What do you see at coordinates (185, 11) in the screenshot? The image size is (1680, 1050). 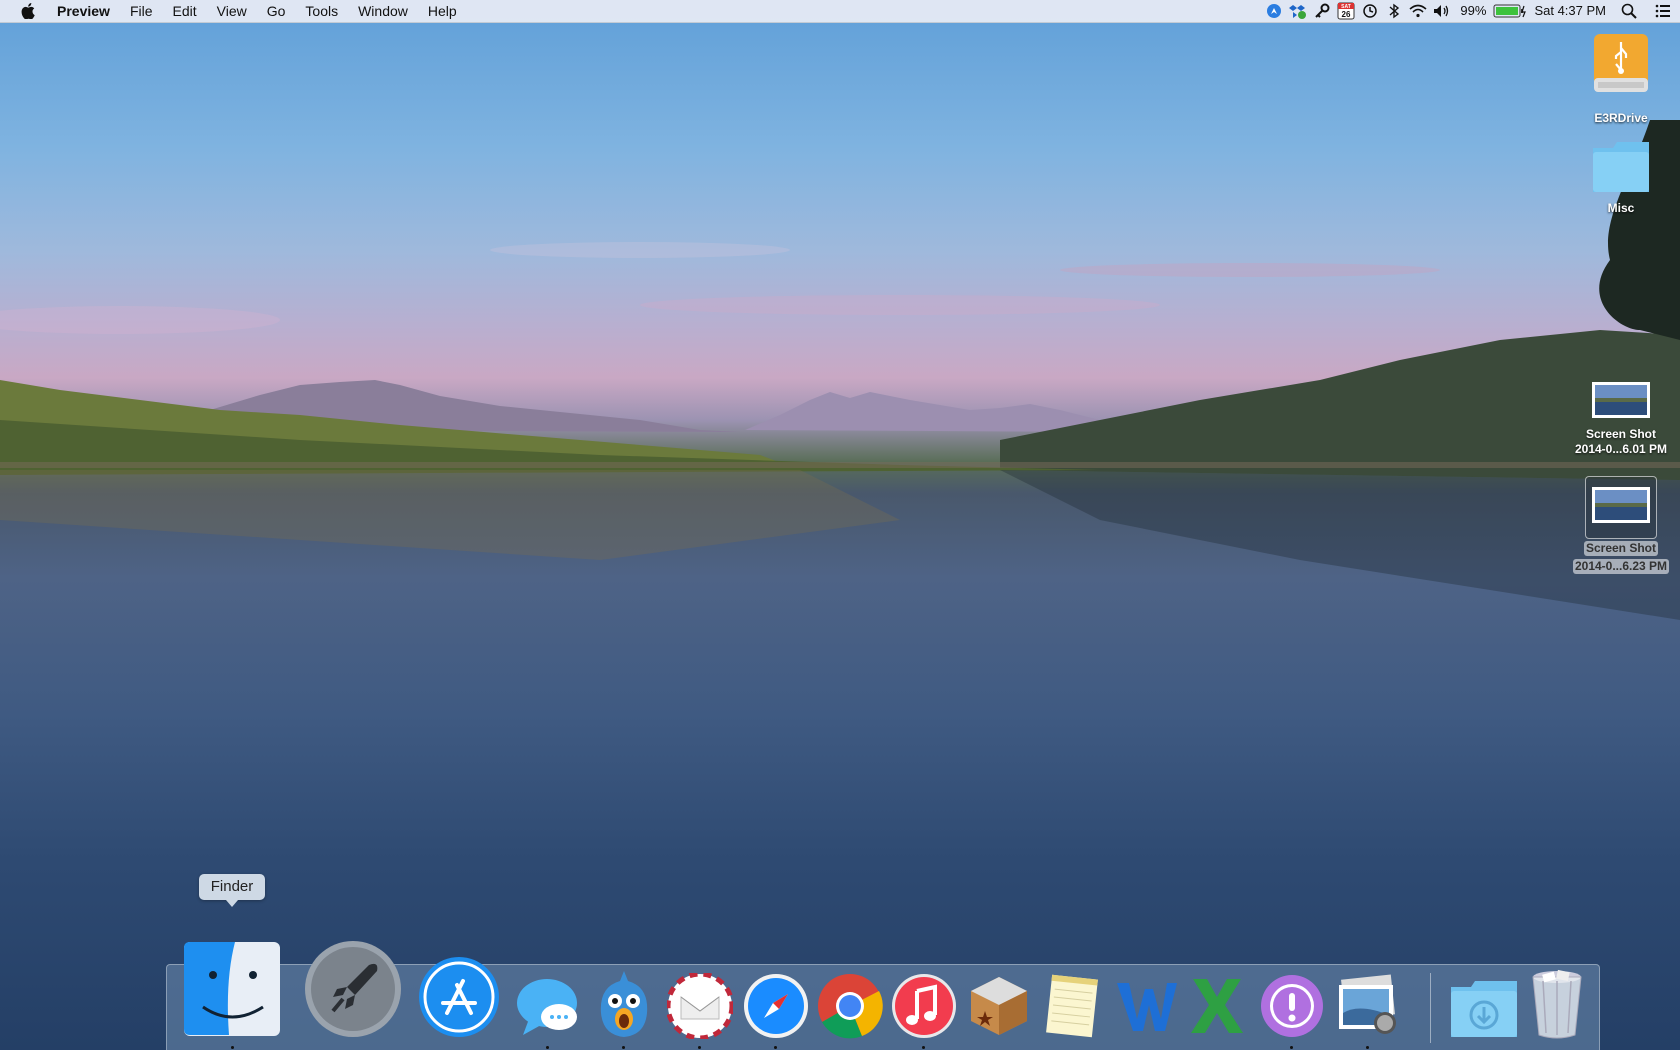 I see `menu-edit: Edit` at bounding box center [185, 11].